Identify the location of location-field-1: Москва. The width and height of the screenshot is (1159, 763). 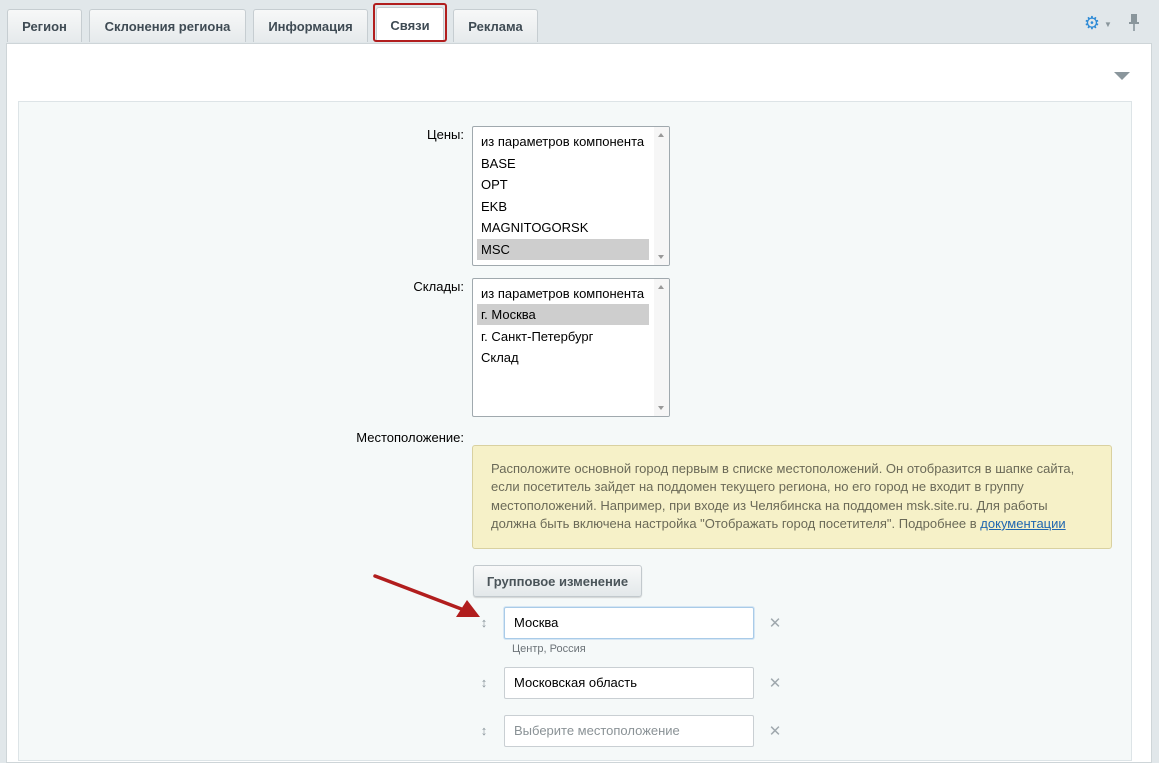
(629, 623).